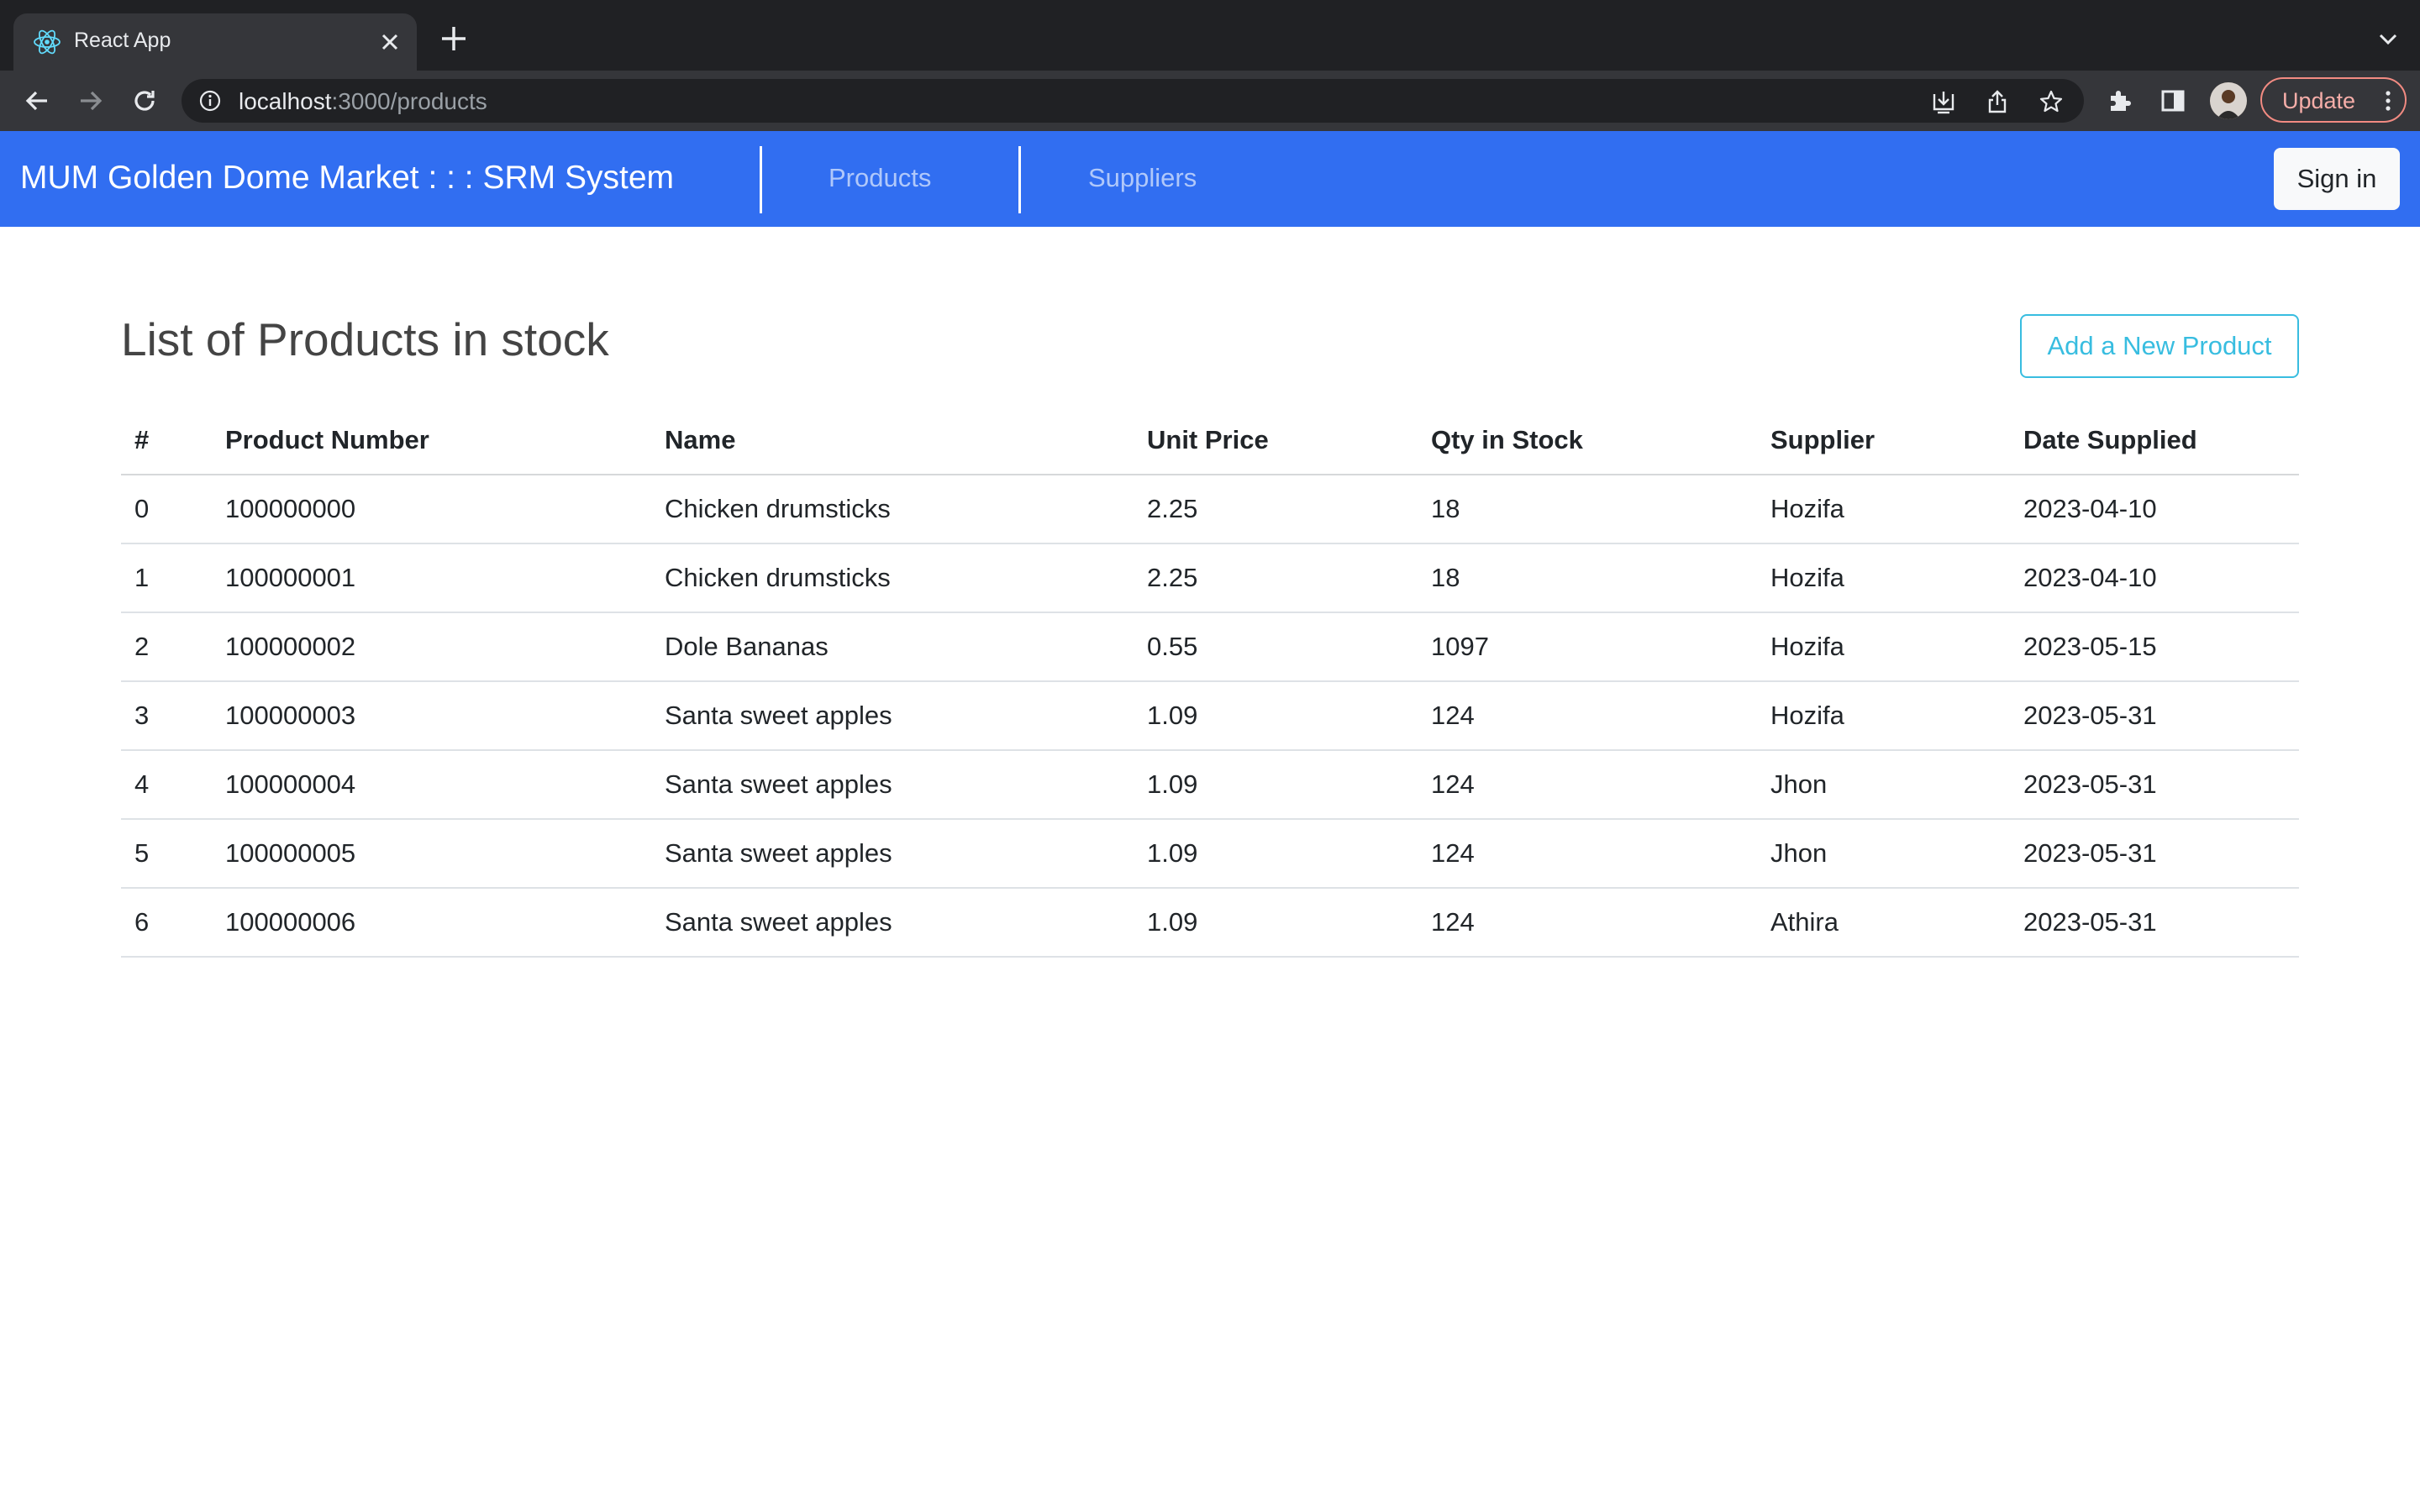 The height and width of the screenshot is (1512, 2420). What do you see at coordinates (166, 716) in the screenshot?
I see `cell-index: 3` at bounding box center [166, 716].